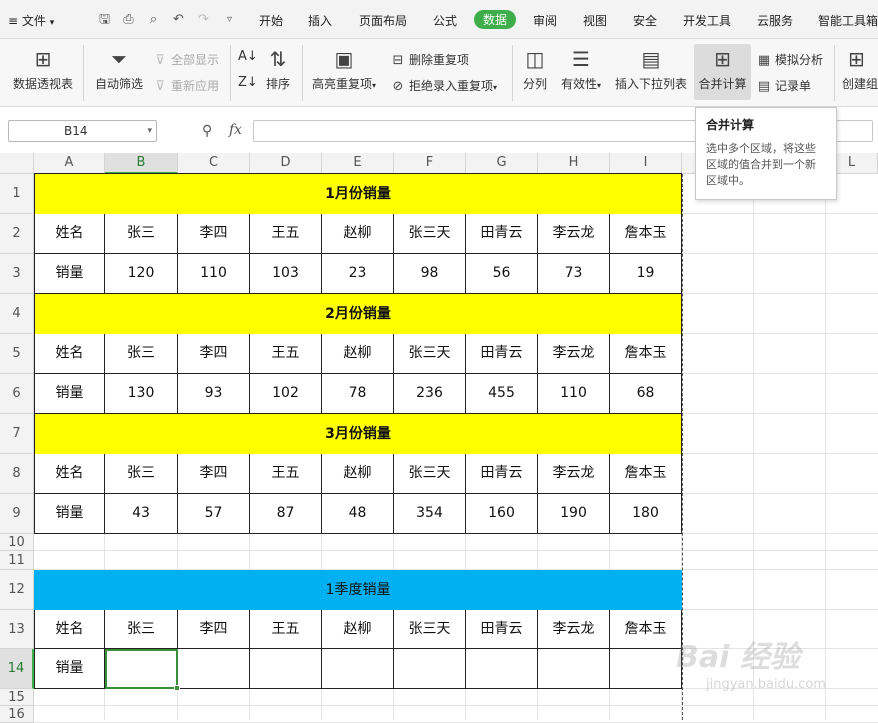 The height and width of the screenshot is (723, 878). What do you see at coordinates (574, 354) in the screenshot?
I see `feb-names-row-cell: 李云龙` at bounding box center [574, 354].